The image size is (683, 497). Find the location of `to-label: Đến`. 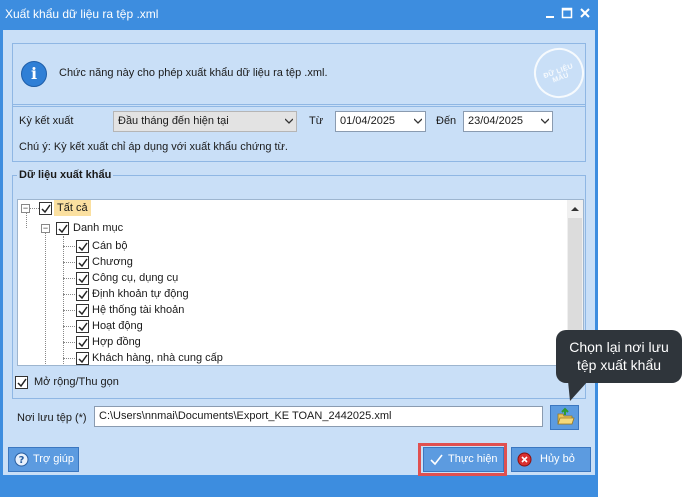

to-label: Đến is located at coordinates (446, 121).